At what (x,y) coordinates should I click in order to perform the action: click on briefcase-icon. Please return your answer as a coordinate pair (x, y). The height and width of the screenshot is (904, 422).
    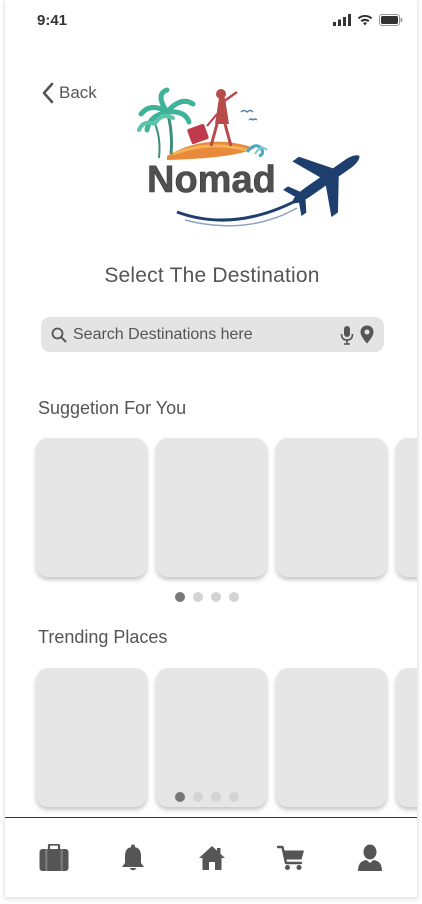
    Looking at the image, I should click on (54, 857).